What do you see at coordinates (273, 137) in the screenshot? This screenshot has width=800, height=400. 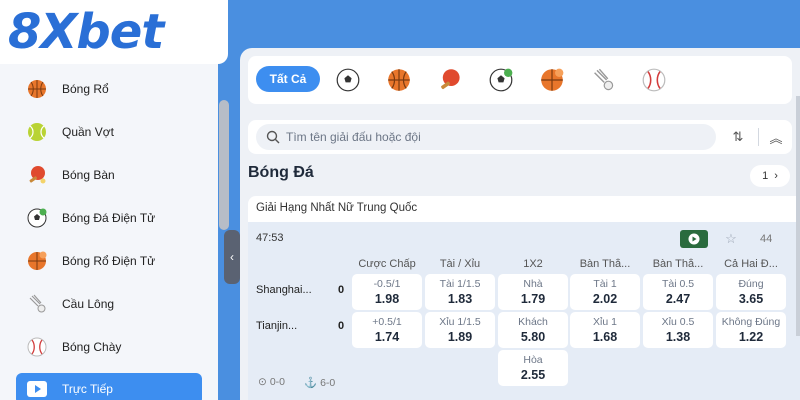 I see `search-icon` at bounding box center [273, 137].